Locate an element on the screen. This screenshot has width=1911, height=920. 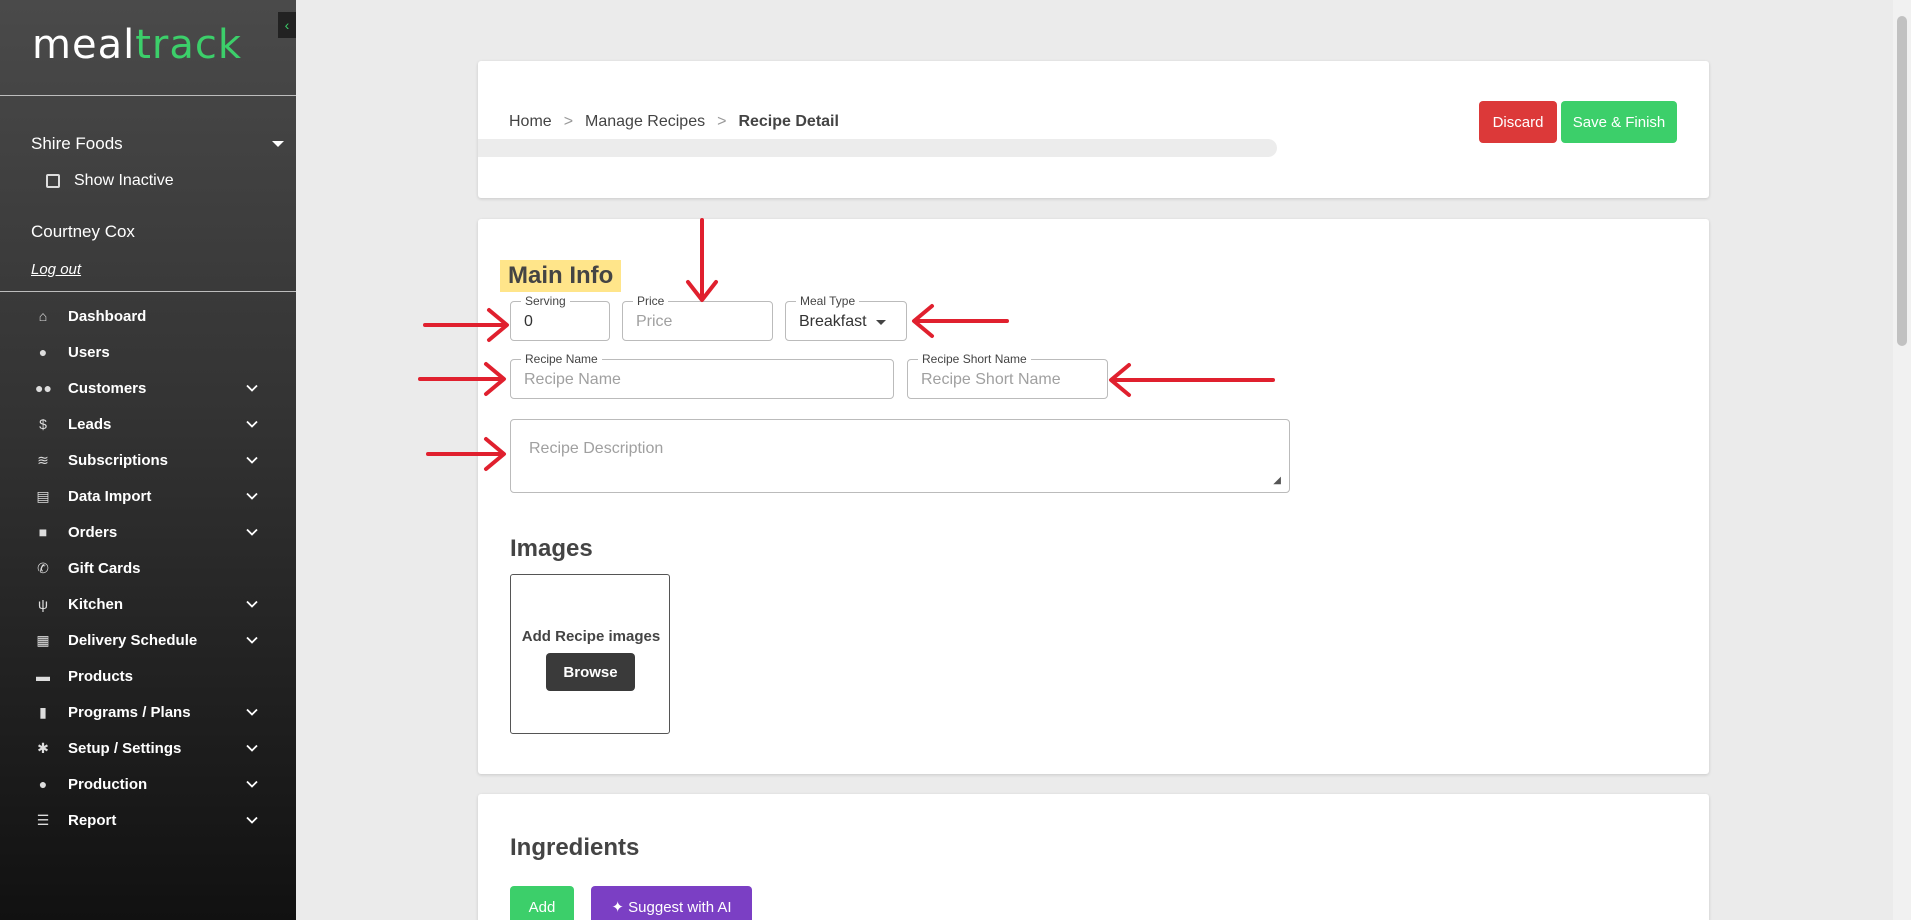
add-ingredient-button: Add is located at coordinates (542, 903).